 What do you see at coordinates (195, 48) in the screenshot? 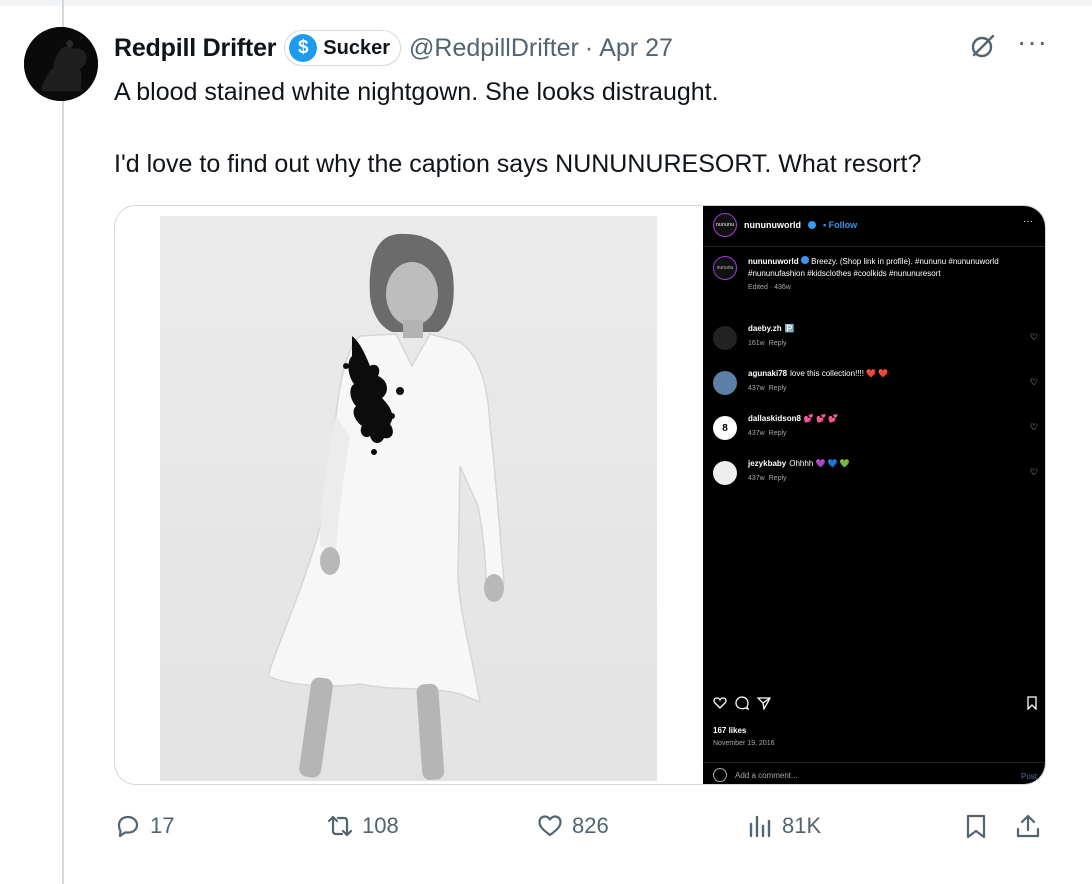
I see `display-name: Redpill Drifter` at bounding box center [195, 48].